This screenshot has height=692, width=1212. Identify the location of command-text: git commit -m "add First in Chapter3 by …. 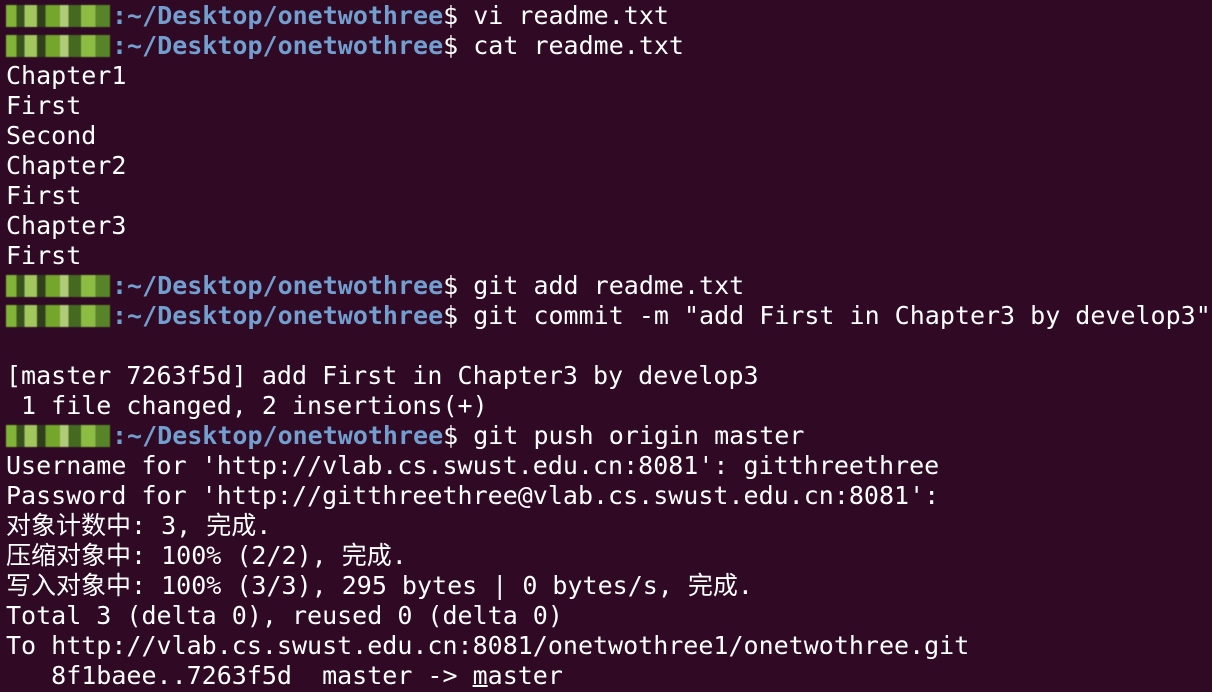
(842, 315).